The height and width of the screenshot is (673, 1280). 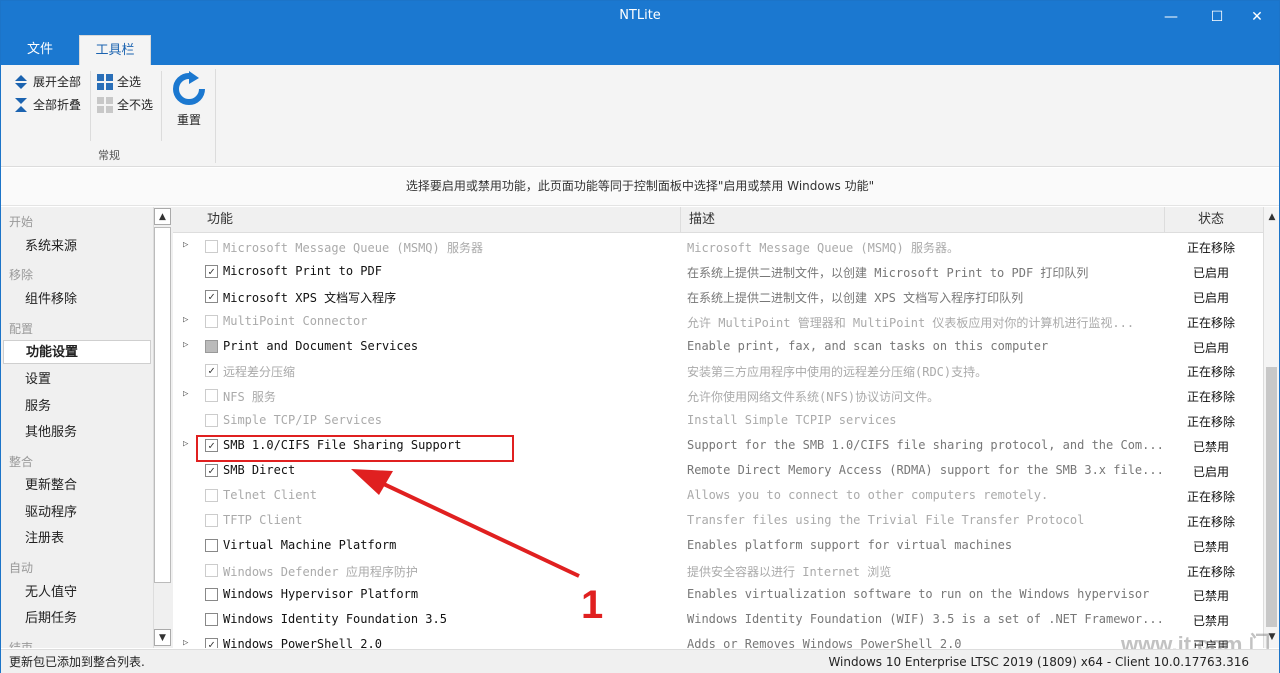 I want to click on select-all-label: 全选, so click(x=129, y=82).